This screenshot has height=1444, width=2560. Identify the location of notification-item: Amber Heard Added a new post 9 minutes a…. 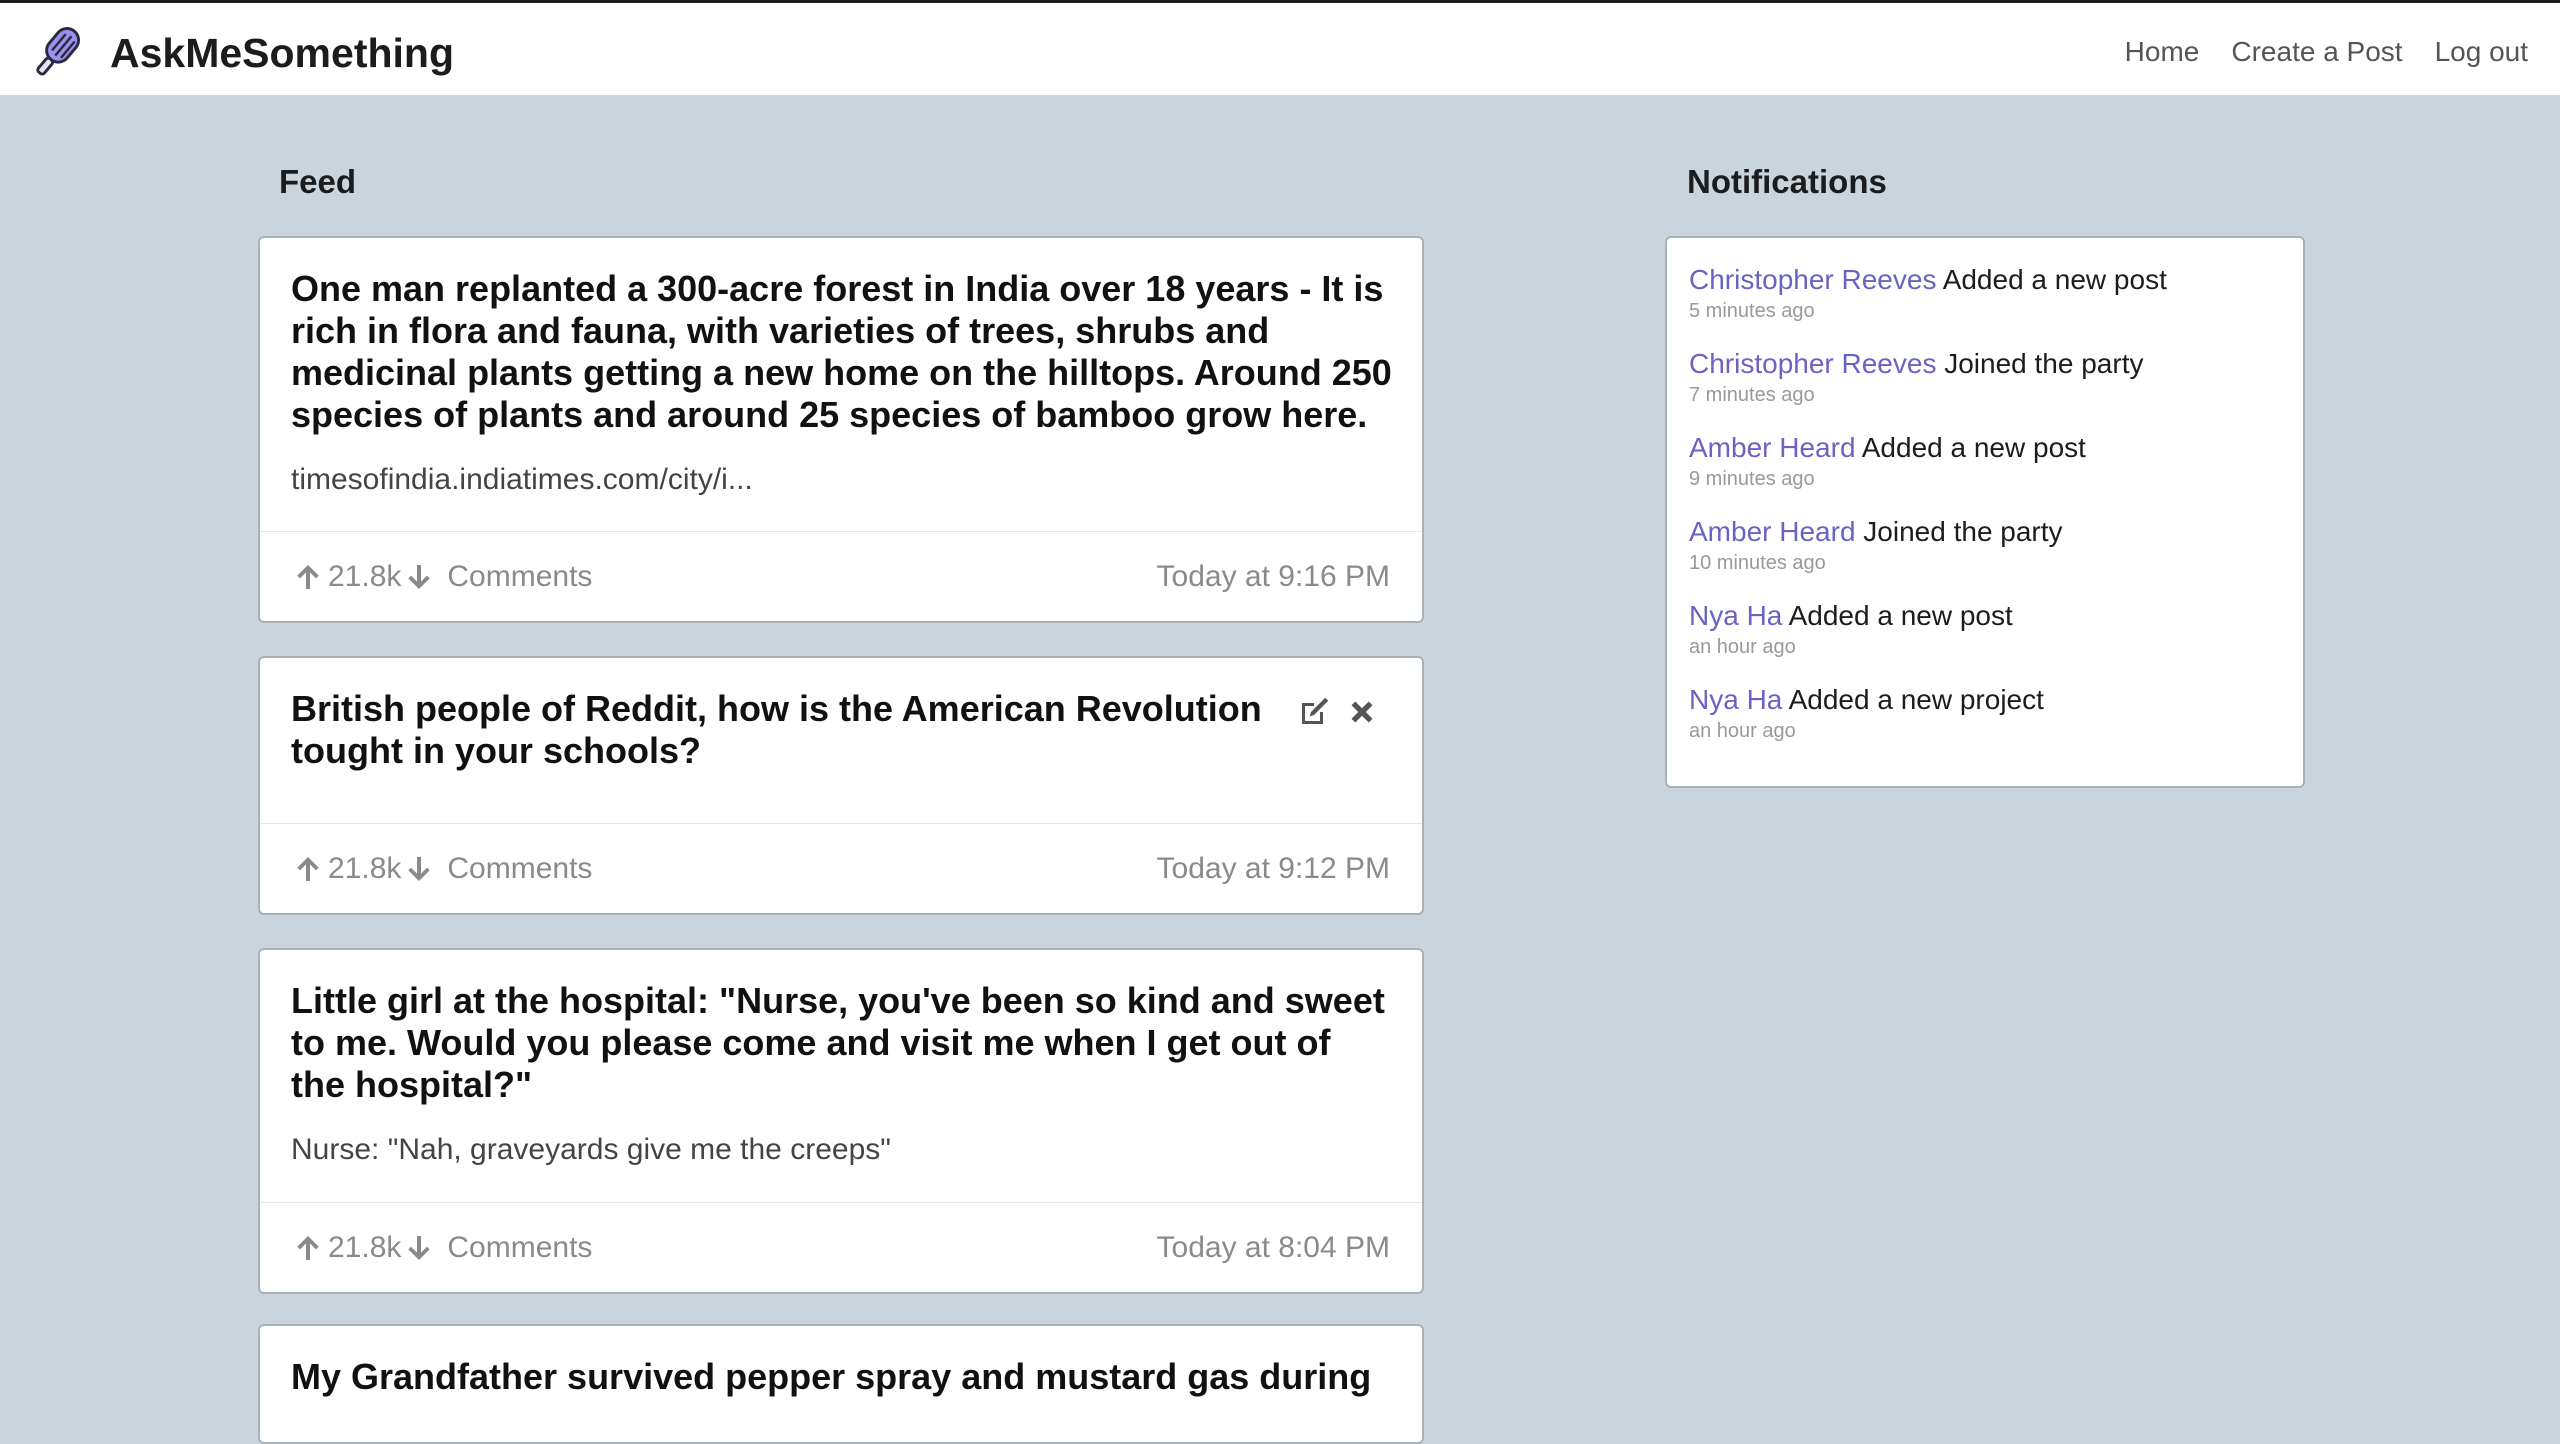
(1985, 468).